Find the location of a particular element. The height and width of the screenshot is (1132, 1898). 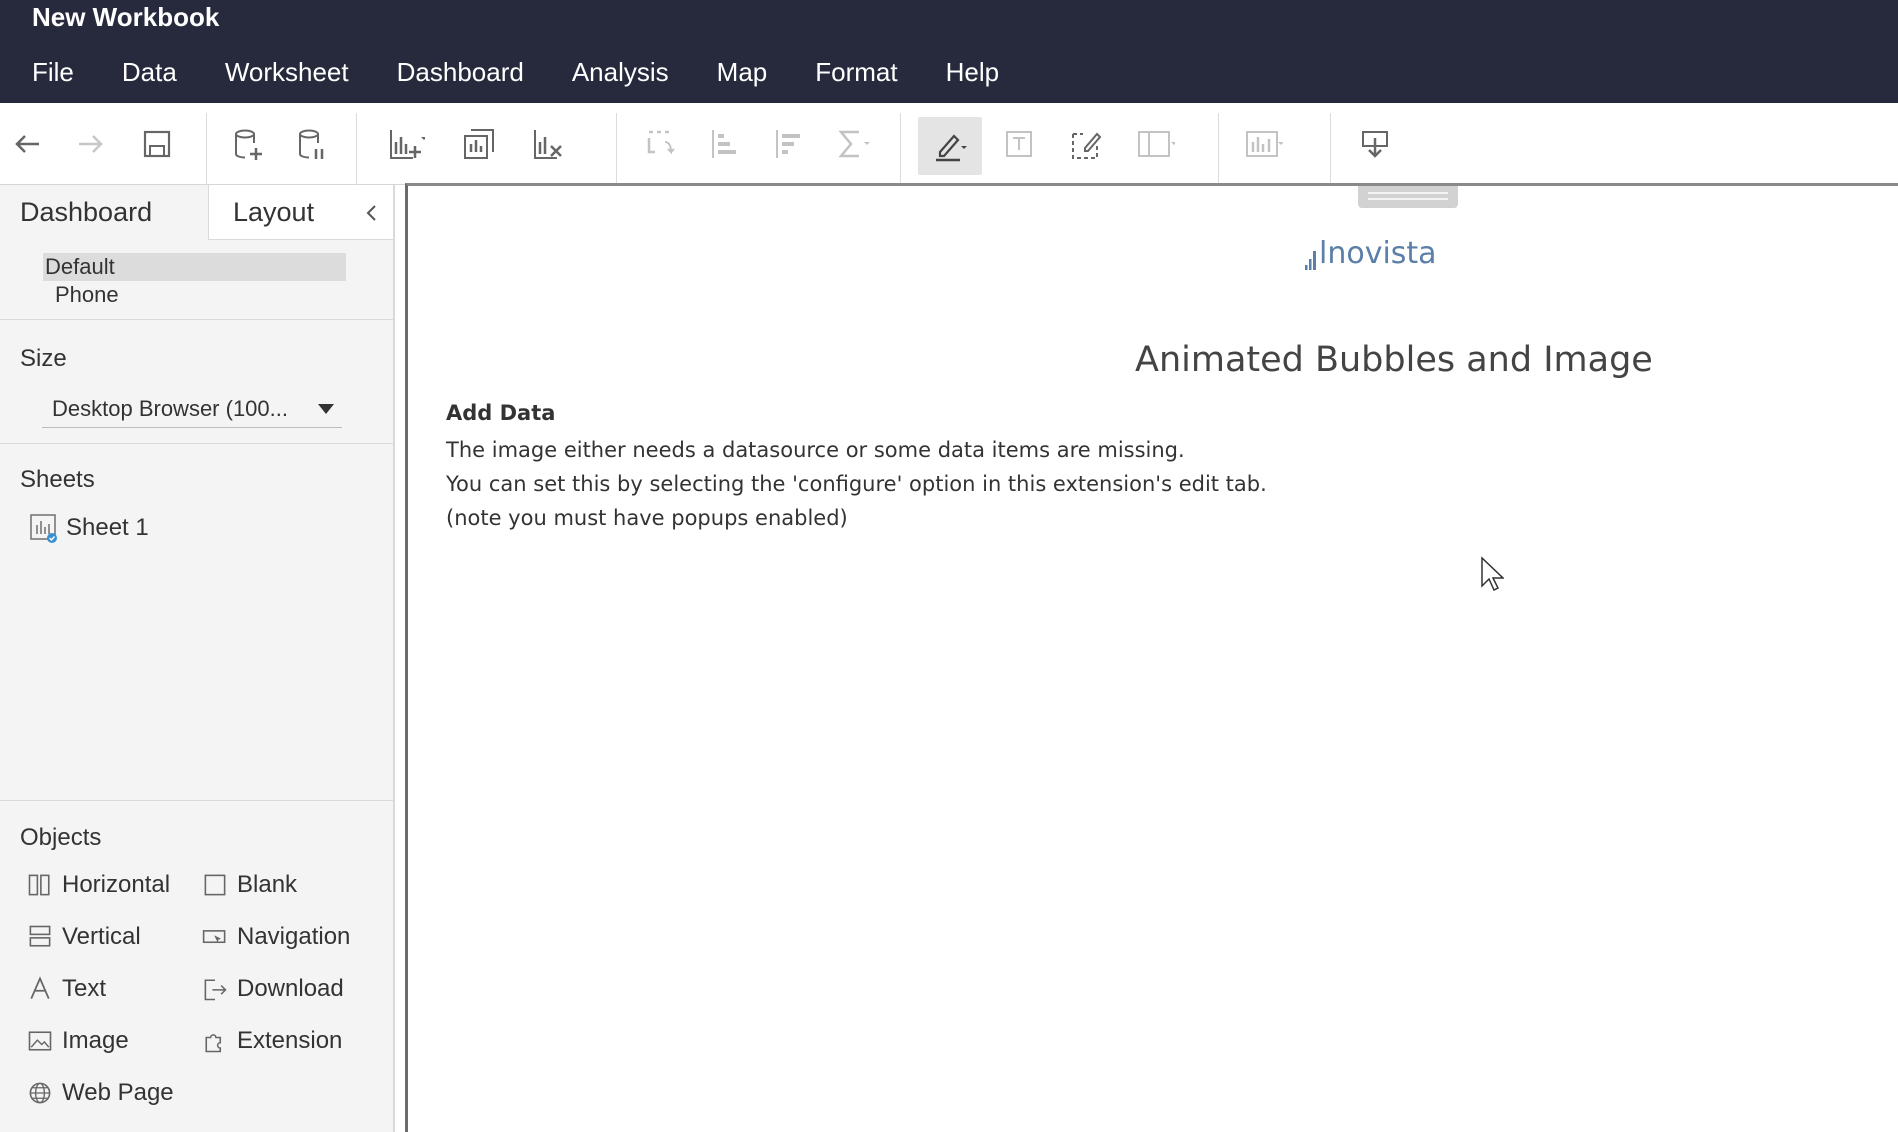

highlight-icon is located at coordinates (950, 146).